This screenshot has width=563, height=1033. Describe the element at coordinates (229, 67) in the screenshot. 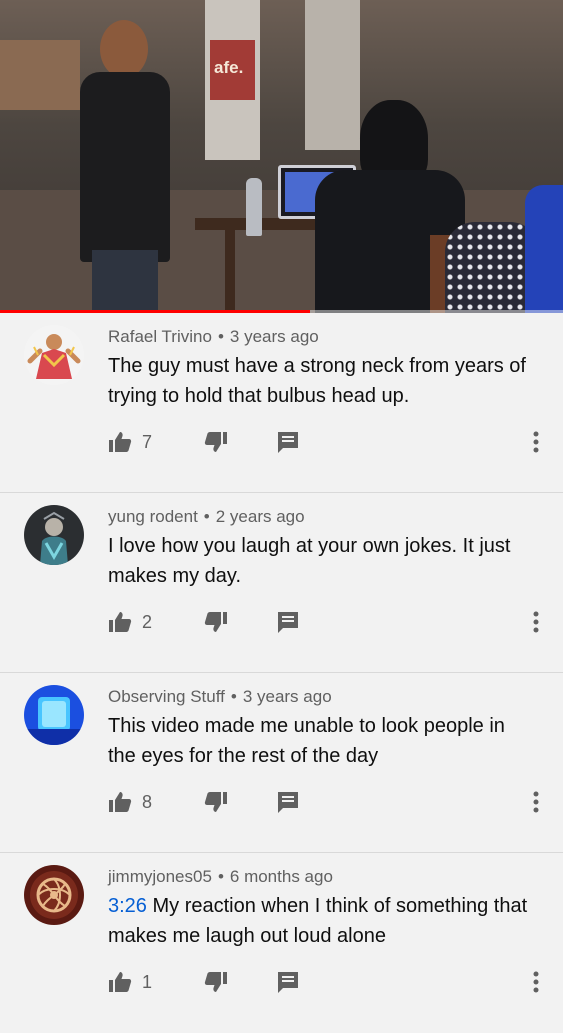

I see `video-frame-sign-text: afe.` at that location.